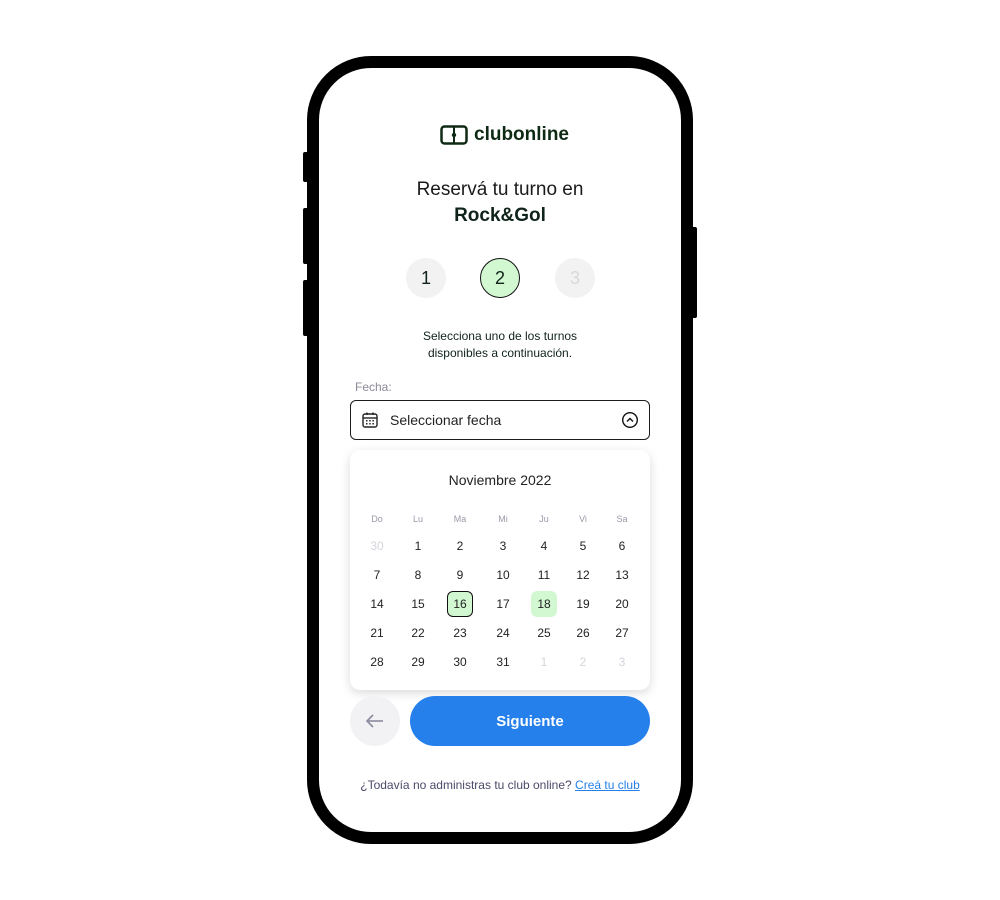 Image resolution: width=1000 pixels, height=900 pixels. Describe the element at coordinates (418, 633) in the screenshot. I see `calendar-day: 22` at that location.